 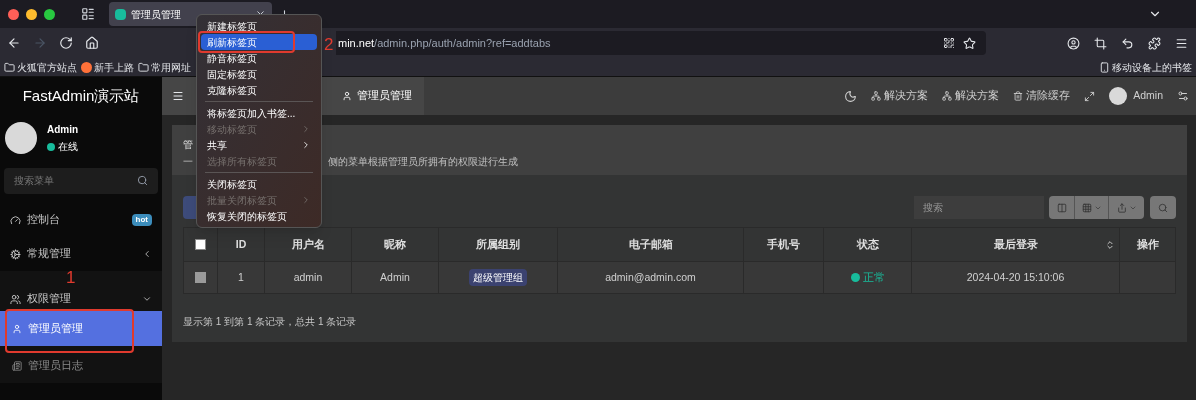 What do you see at coordinates (307, 277) in the screenshot?
I see `table-cell: admin` at bounding box center [307, 277].